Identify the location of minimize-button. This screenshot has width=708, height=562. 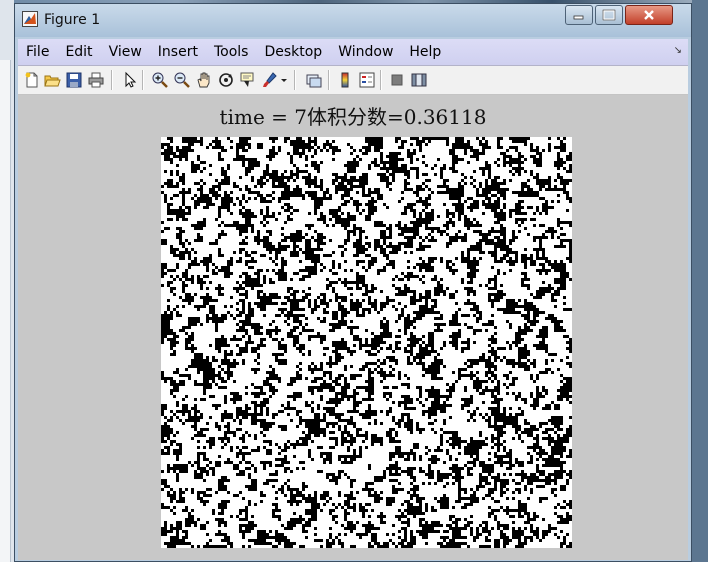
(579, 15).